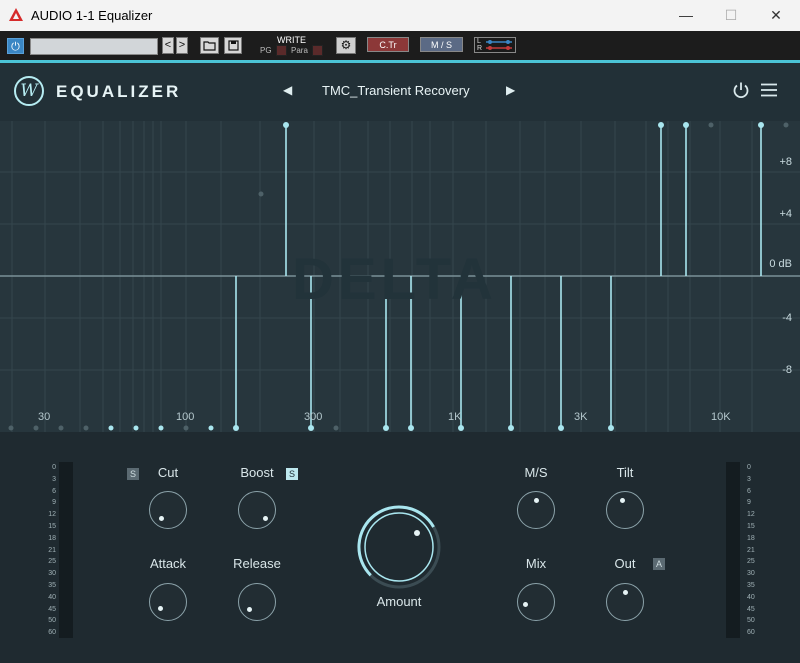 This screenshot has width=800, height=663. What do you see at coordinates (536, 472) in the screenshot?
I see `ms-label: M/S` at bounding box center [536, 472].